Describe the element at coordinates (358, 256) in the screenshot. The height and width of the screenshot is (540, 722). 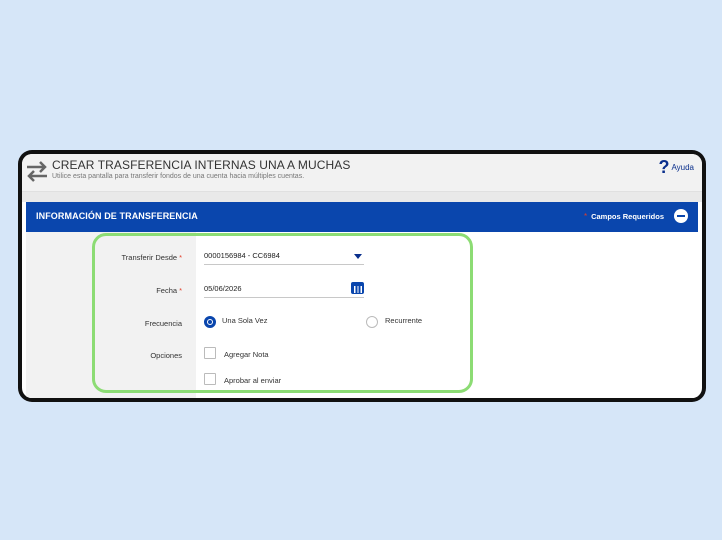
I see `caret-down-icon` at that location.